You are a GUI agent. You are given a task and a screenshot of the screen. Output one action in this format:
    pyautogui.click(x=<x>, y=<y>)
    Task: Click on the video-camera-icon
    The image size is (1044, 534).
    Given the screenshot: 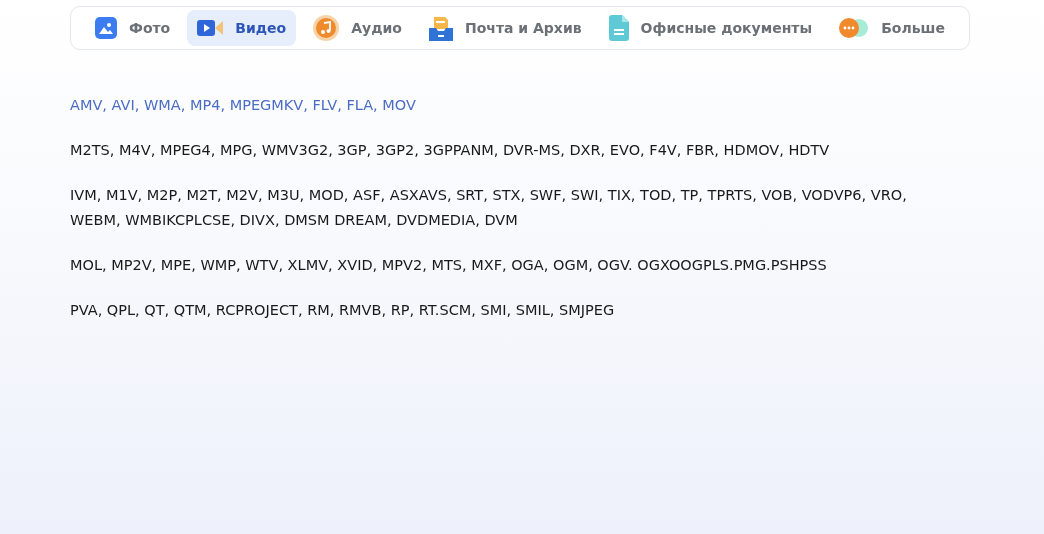 What is the action you would take?
    pyautogui.click(x=210, y=28)
    